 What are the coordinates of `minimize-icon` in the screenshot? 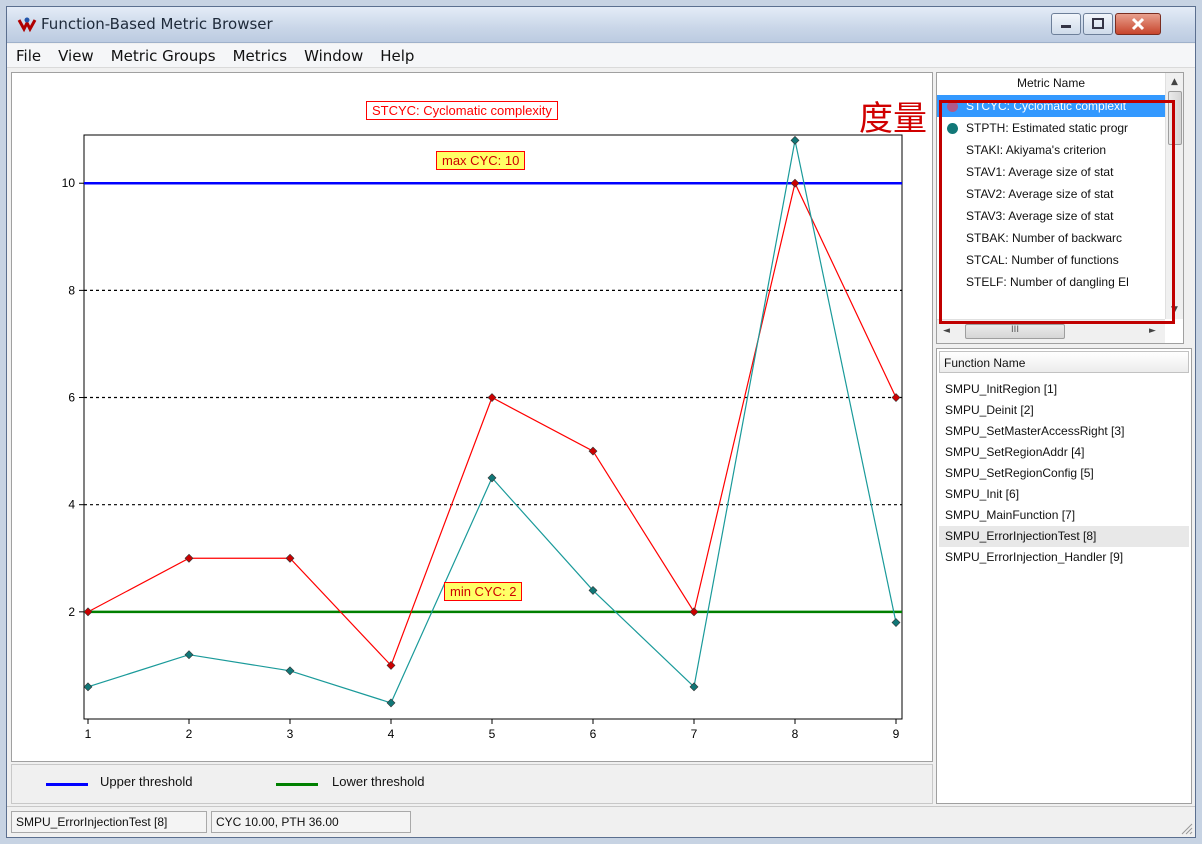 It's located at (1066, 26).